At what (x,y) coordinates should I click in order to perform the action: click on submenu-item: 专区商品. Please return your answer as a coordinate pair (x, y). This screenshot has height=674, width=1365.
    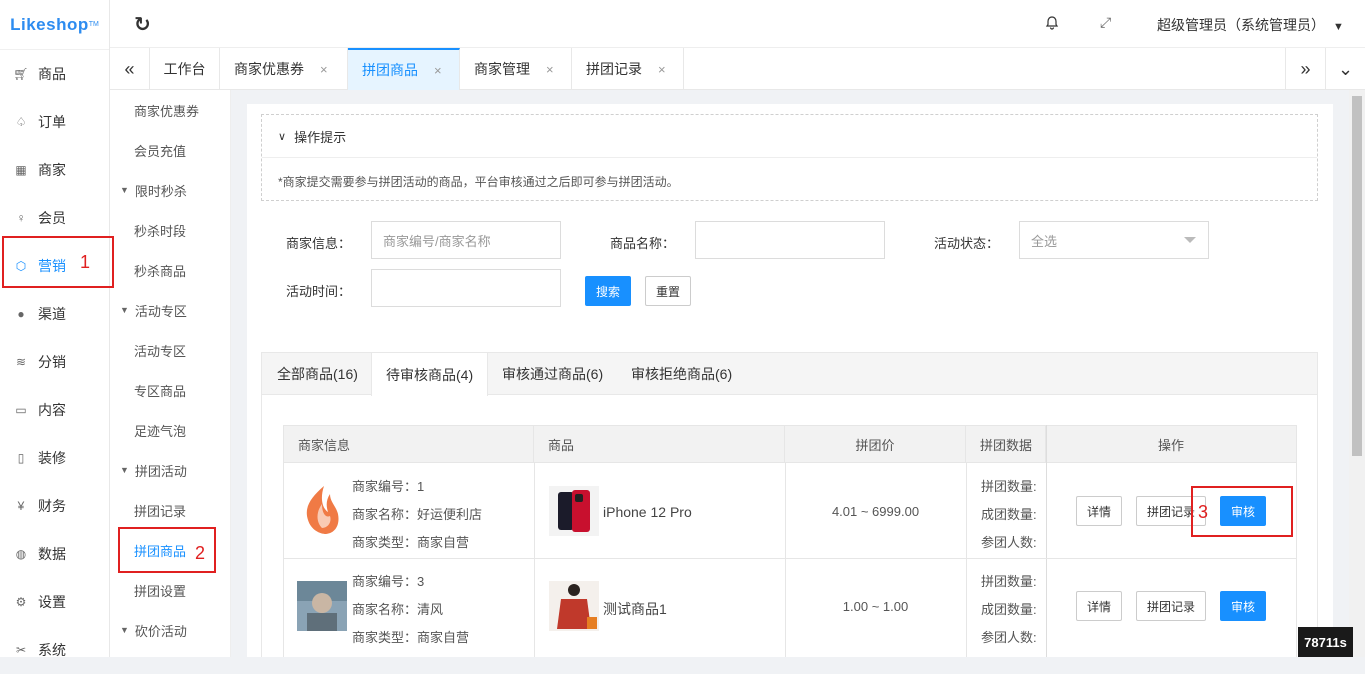
    Looking at the image, I should click on (170, 390).